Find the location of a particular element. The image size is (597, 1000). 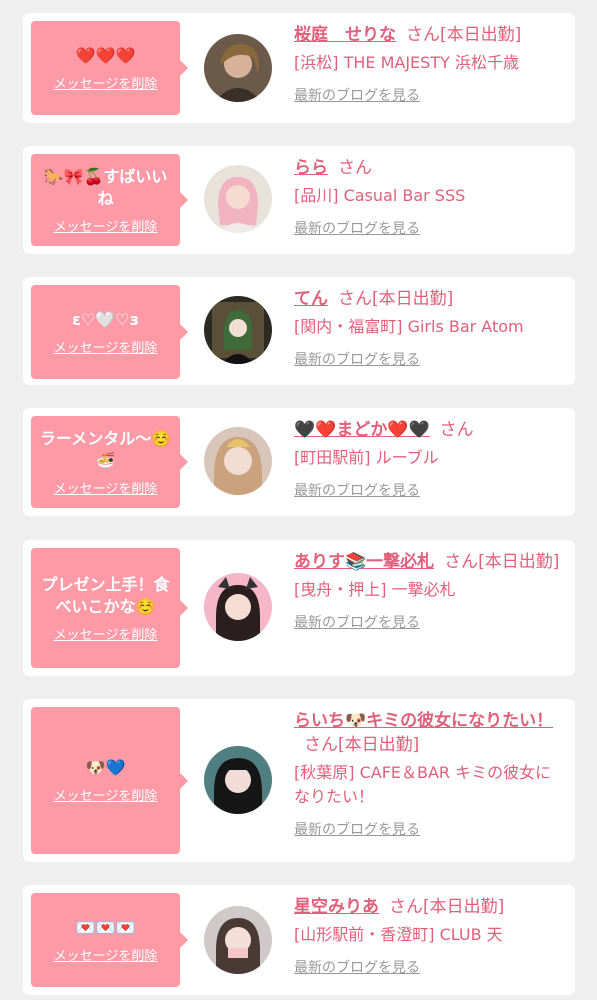

cast-info: ありす📚一撃必札 さん[本日出勤] [曳舟・押上] 一撃必札 最新のブログを見る is located at coordinates (429, 591).